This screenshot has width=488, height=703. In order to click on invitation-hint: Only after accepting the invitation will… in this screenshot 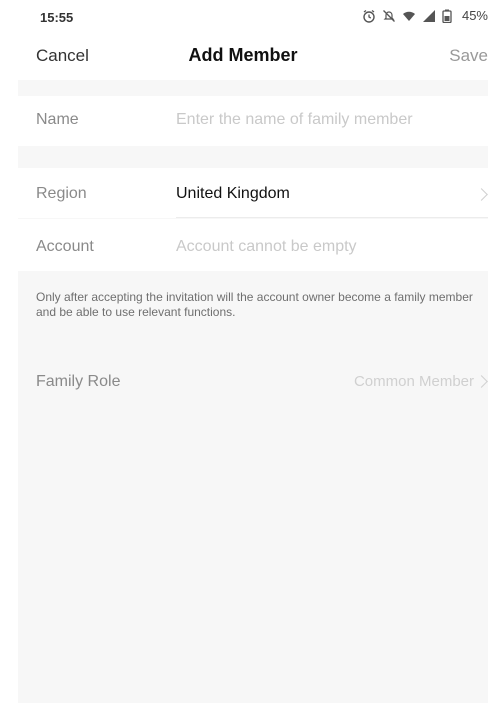, I will do `click(254, 304)`.